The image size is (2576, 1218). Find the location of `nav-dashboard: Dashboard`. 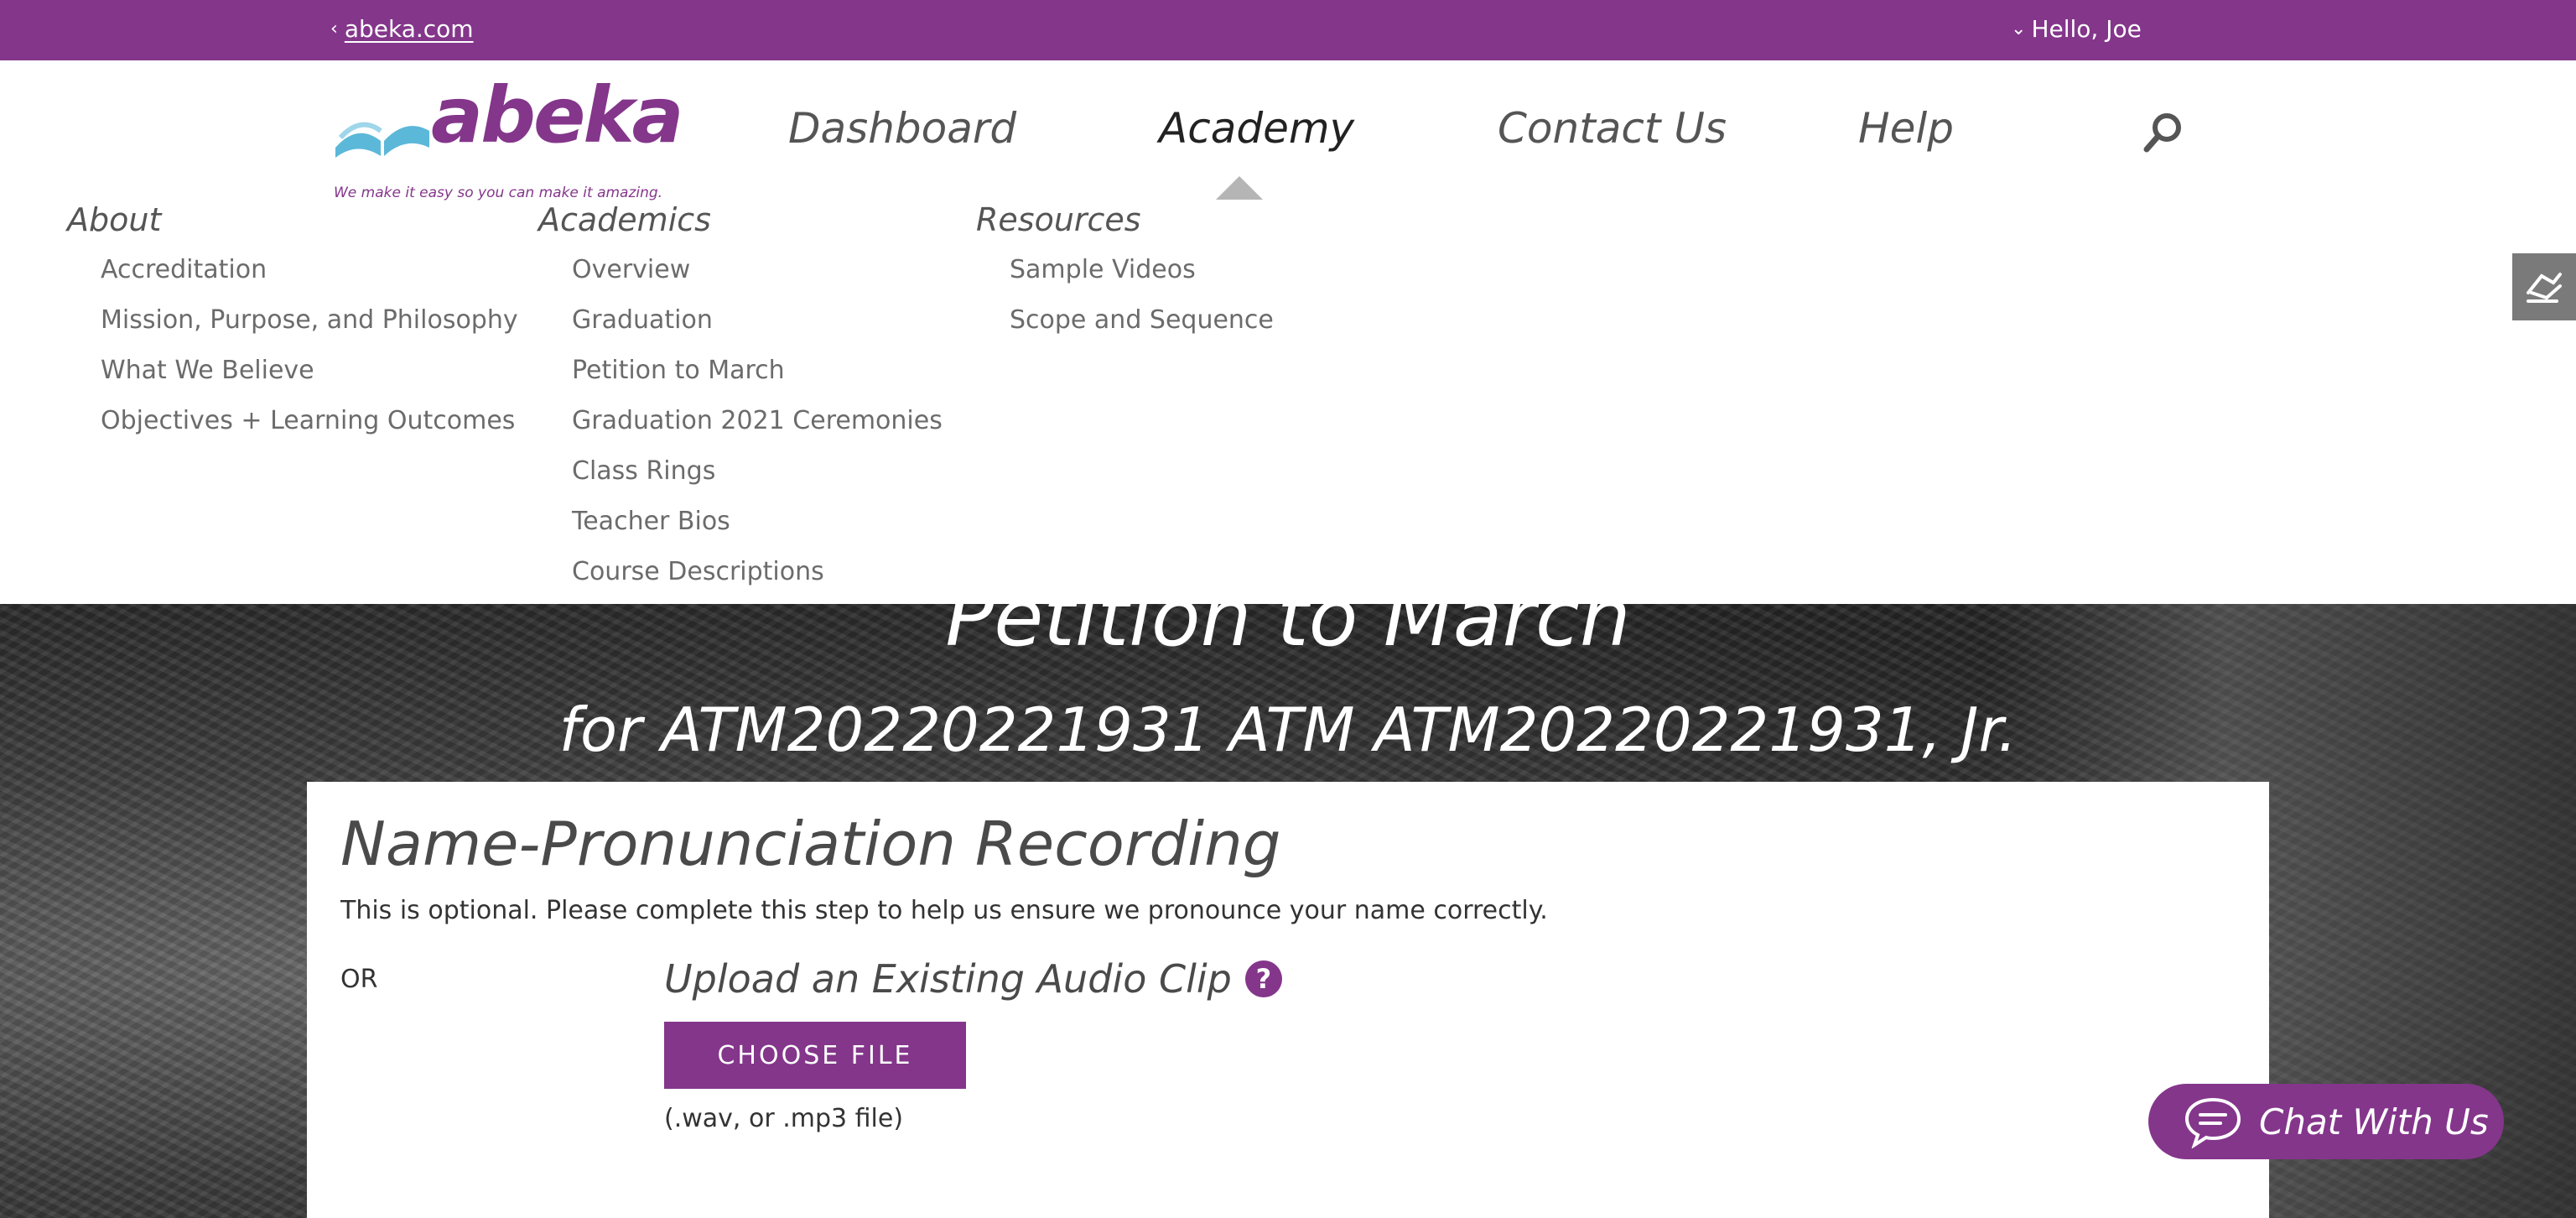

nav-dashboard: Dashboard is located at coordinates (902, 128).